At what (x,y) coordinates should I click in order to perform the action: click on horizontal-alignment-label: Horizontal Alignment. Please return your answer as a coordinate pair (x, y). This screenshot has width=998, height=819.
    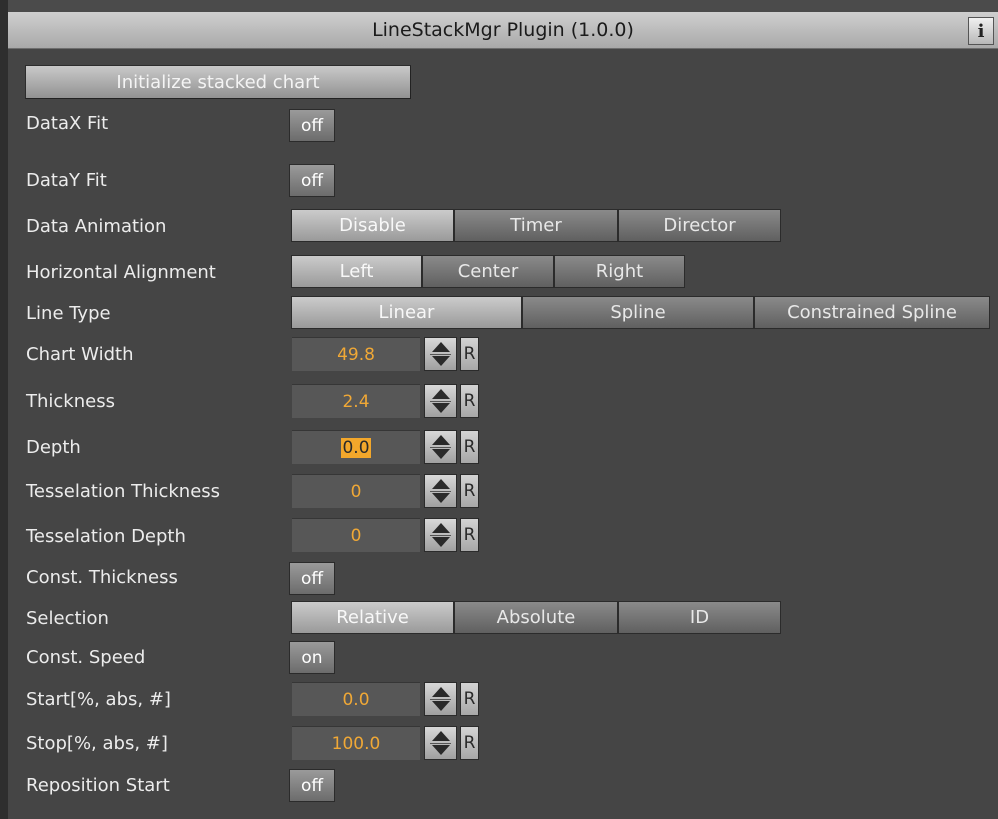
    Looking at the image, I should click on (121, 272).